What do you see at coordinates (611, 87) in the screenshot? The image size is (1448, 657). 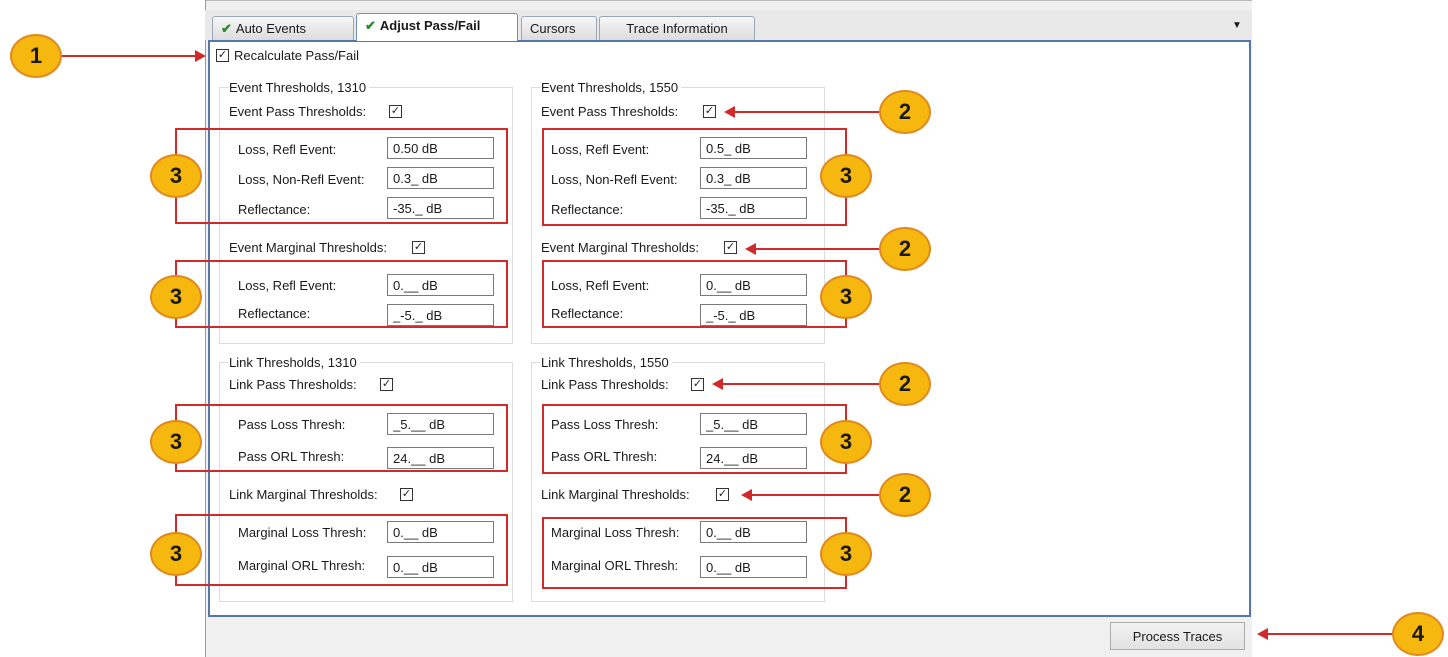 I see `group-title: Event Thresholds, 1550` at bounding box center [611, 87].